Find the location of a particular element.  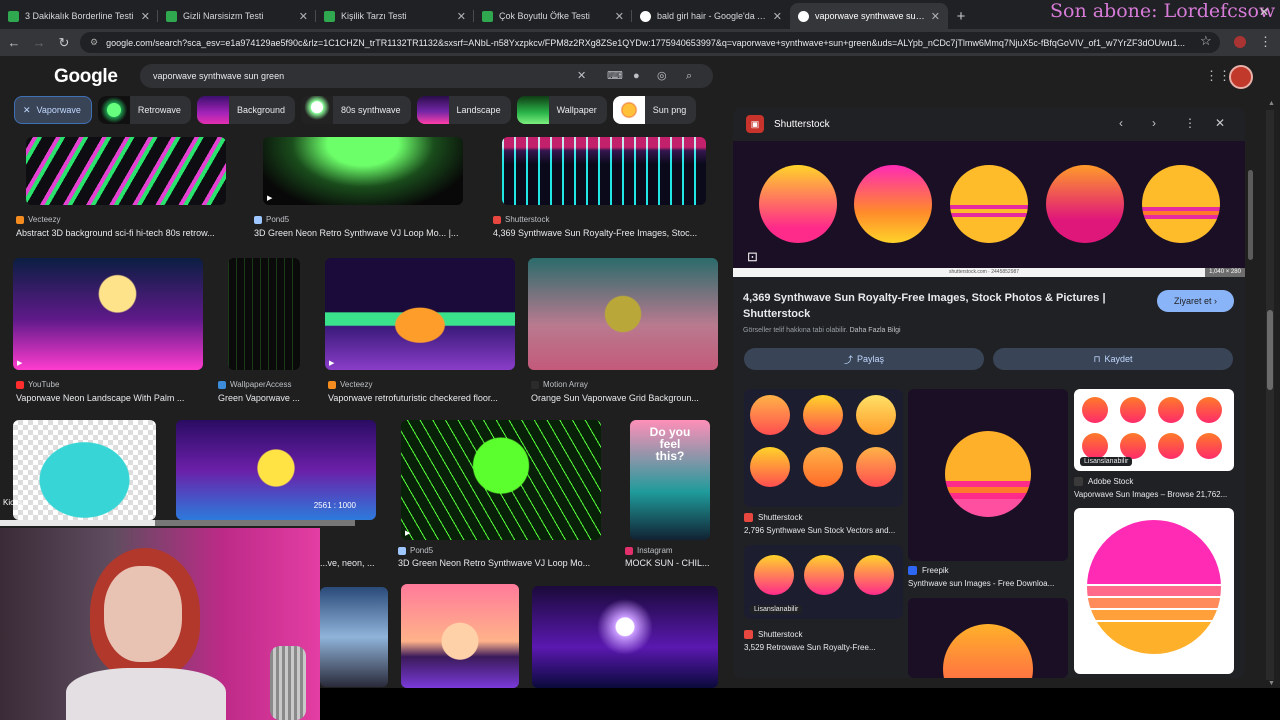

lens-icon: ◎ is located at coordinates (662, 76).